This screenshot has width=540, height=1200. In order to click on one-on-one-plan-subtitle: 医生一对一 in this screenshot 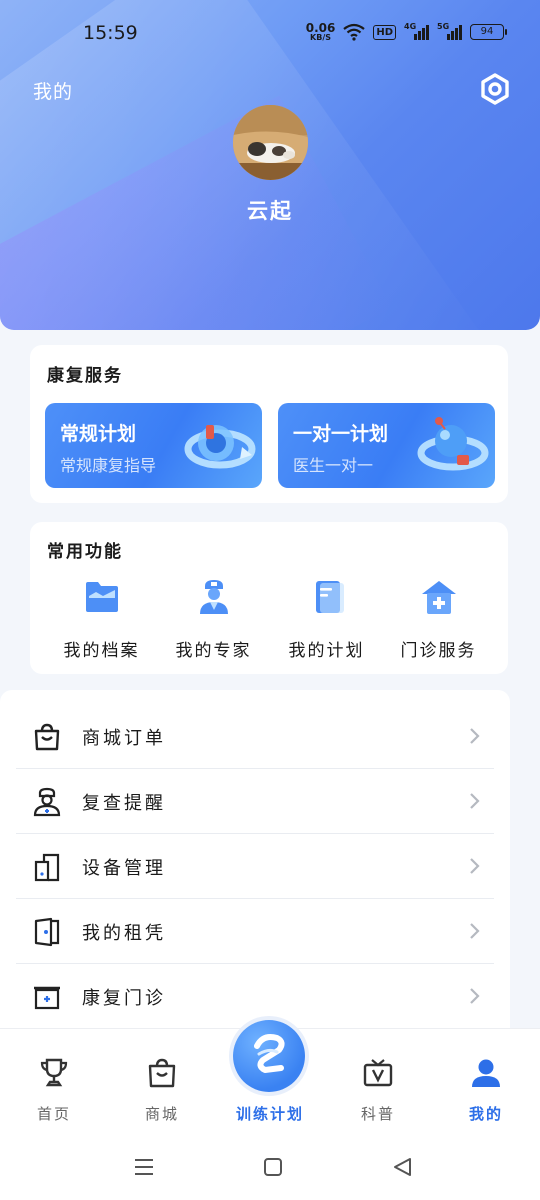, I will do `click(333, 465)`.